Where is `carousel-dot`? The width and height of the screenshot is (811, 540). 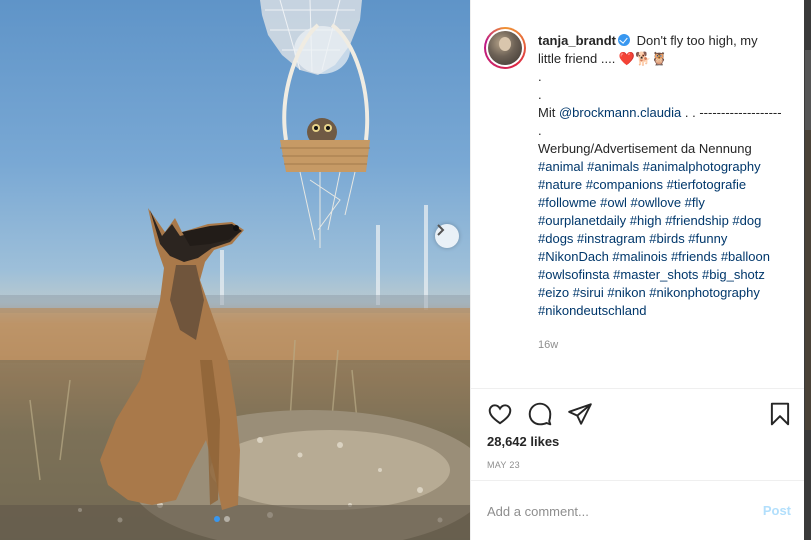
carousel-dot is located at coordinates (227, 519).